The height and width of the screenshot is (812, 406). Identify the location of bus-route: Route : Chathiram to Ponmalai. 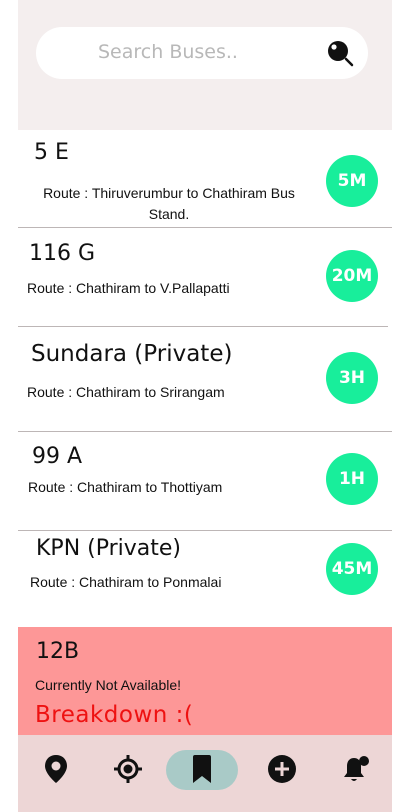
(126, 582).